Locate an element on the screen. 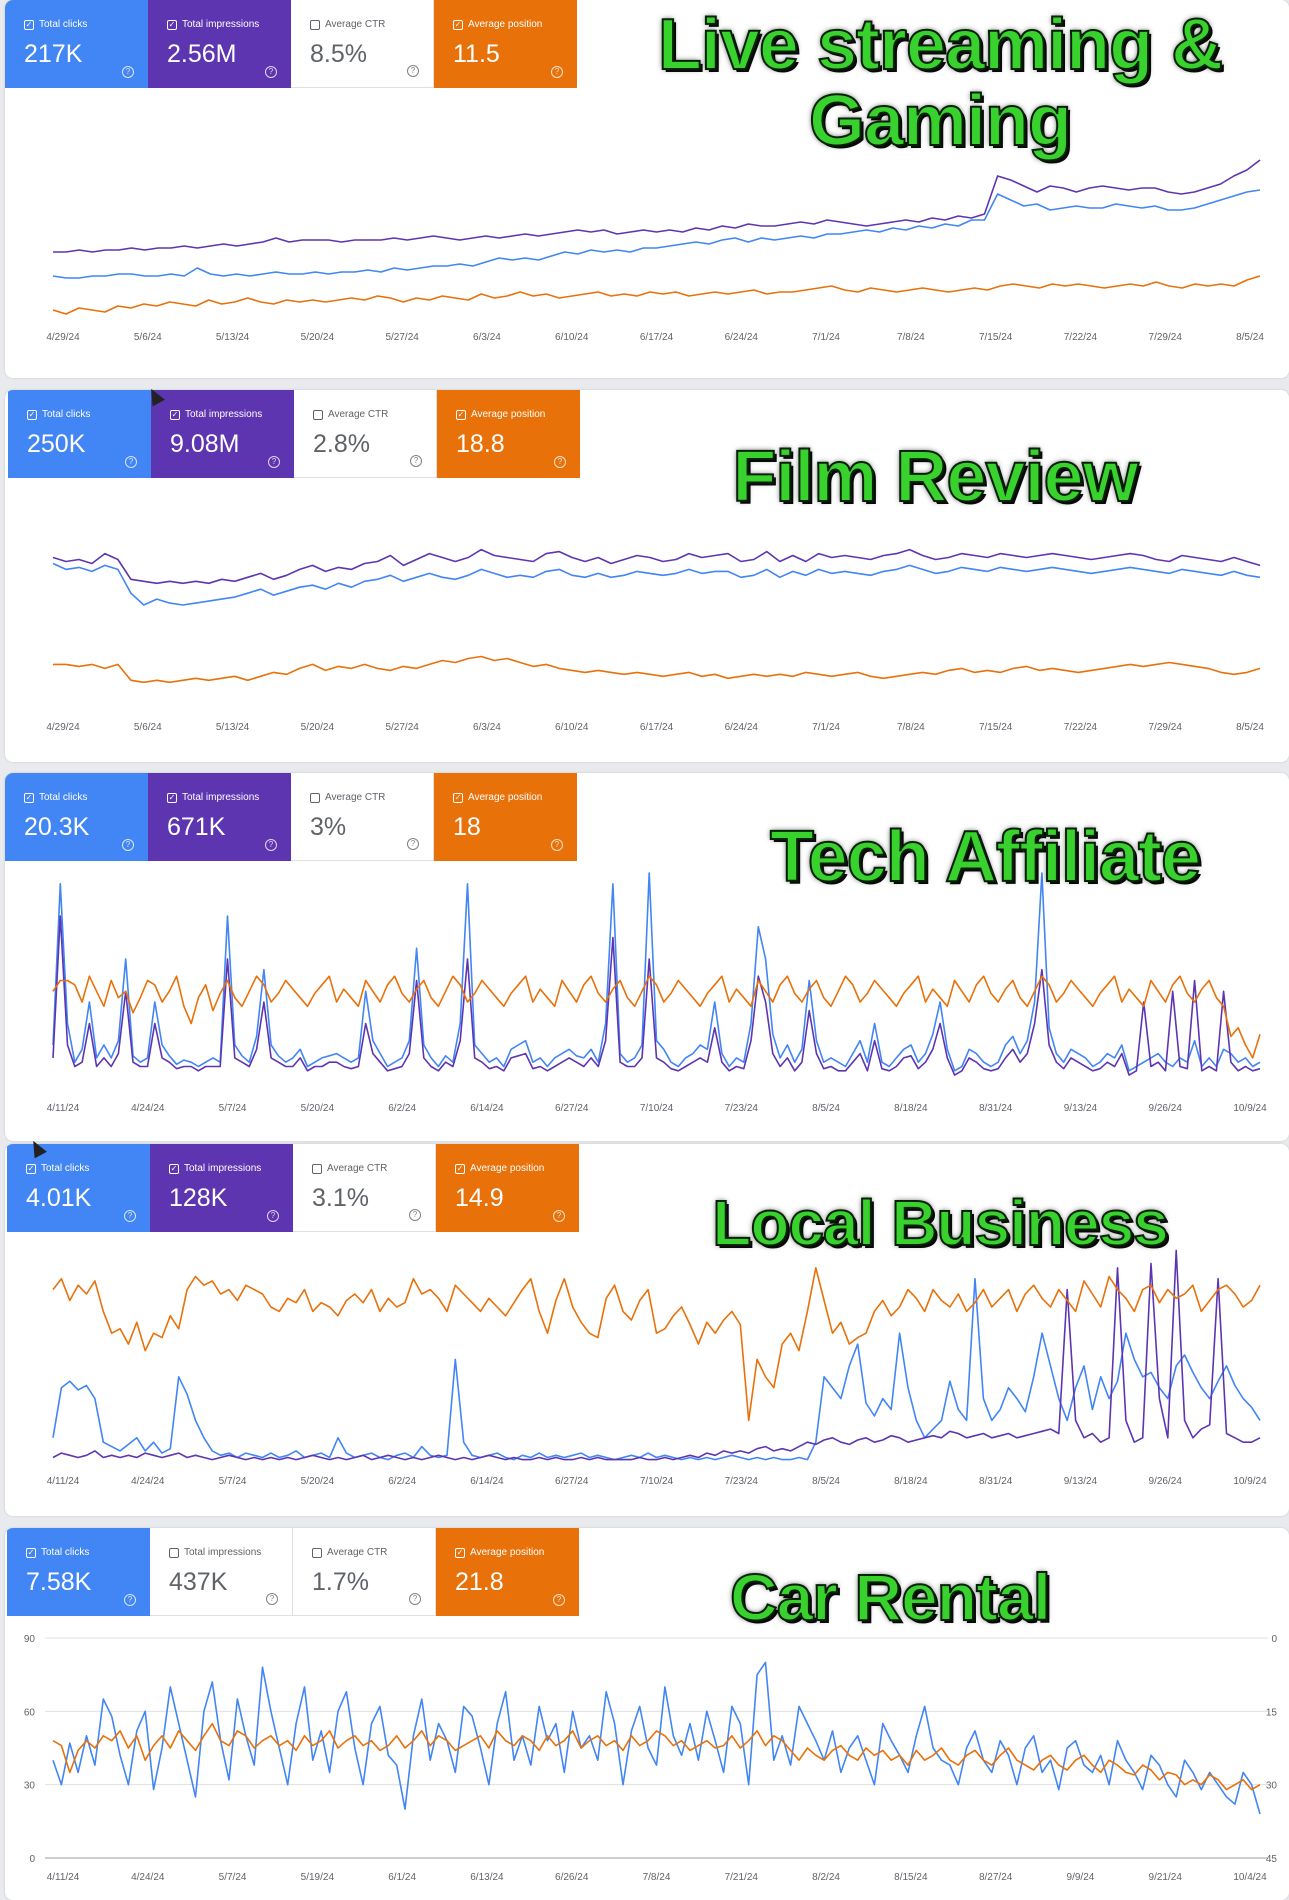 The image size is (1289, 1900). metric-card-clicks: ✓ Total clicks 250K? is located at coordinates (79, 434).